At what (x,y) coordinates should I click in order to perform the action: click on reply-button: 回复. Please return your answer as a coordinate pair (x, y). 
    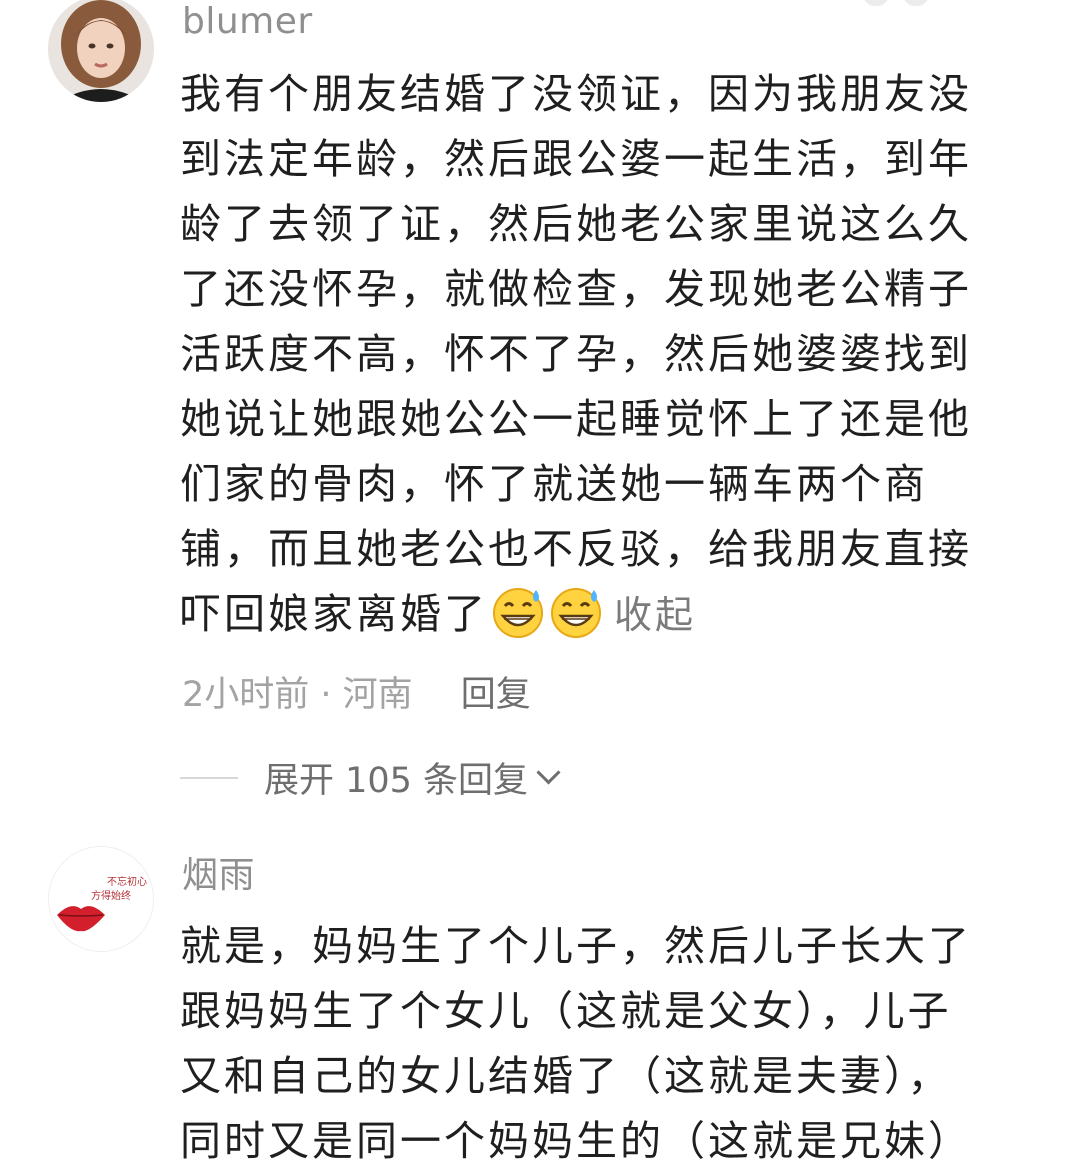
    Looking at the image, I should click on (496, 695).